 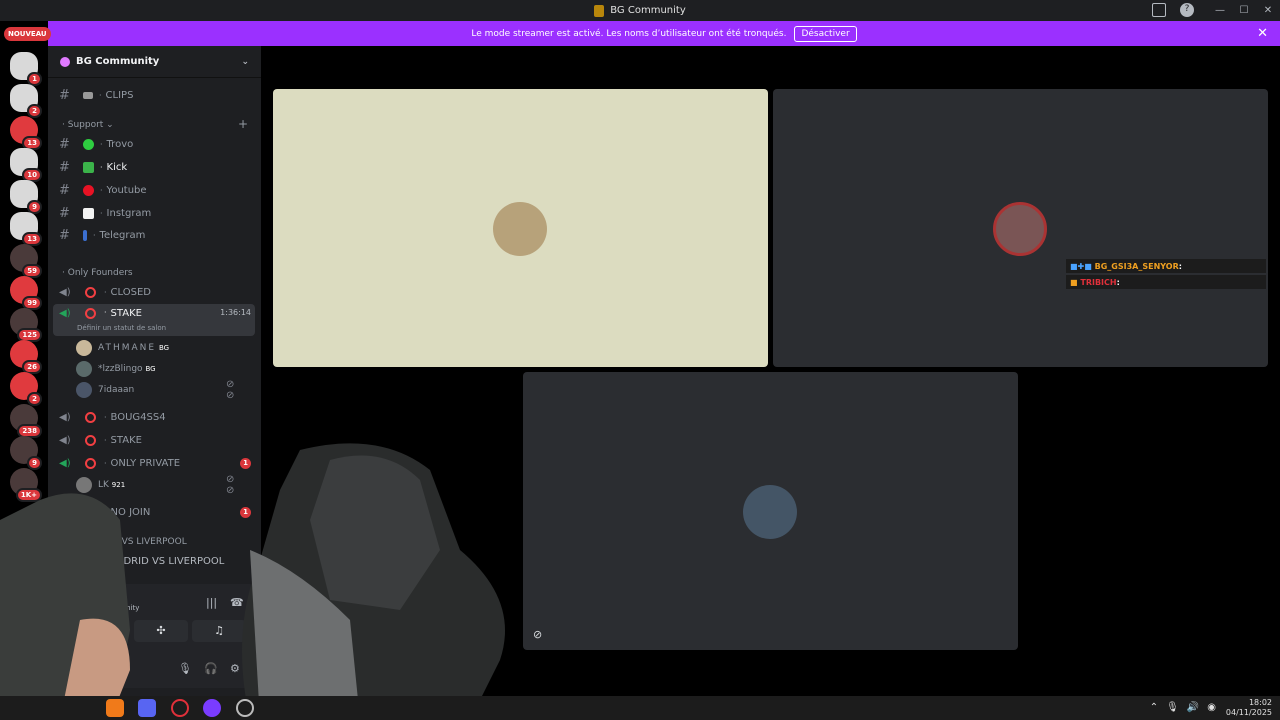 I want to click on server-icon: 99, so click(x=26, y=293).